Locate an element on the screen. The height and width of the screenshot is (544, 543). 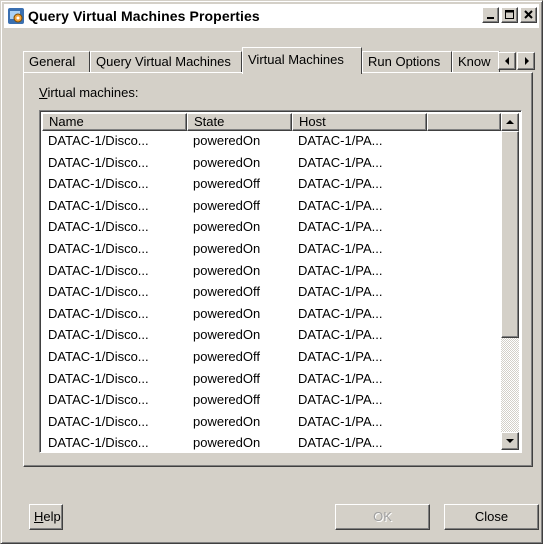
list-header: Name State Host is located at coordinates (271, 122).